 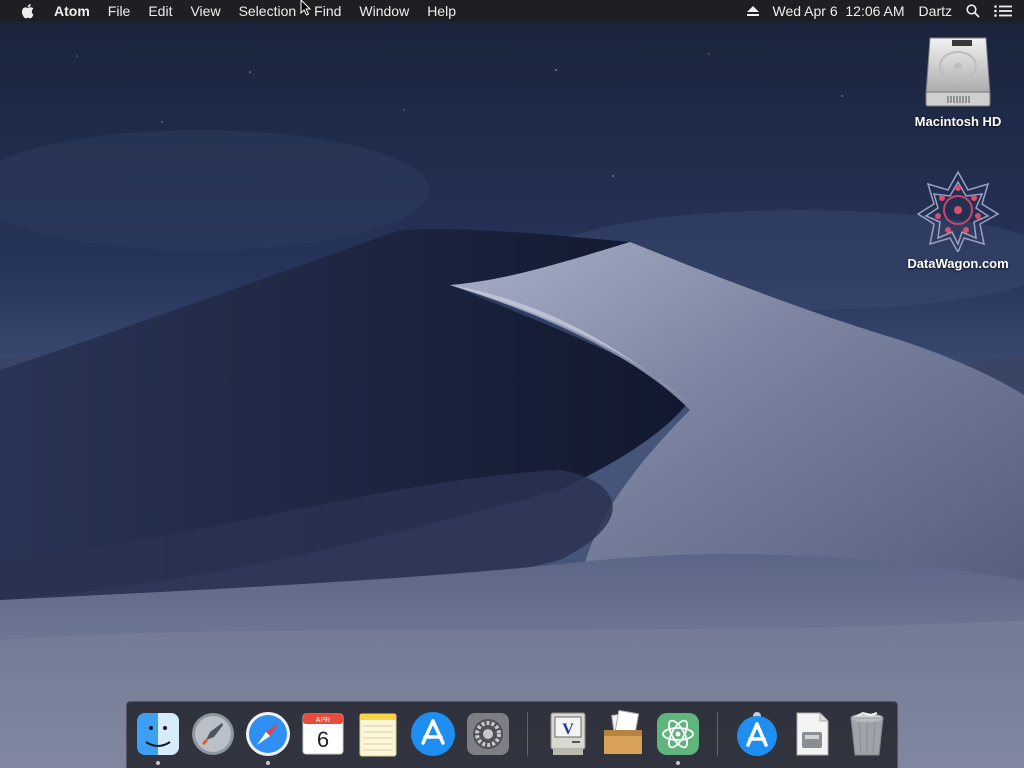 I want to click on finder-icon, so click(x=158, y=734).